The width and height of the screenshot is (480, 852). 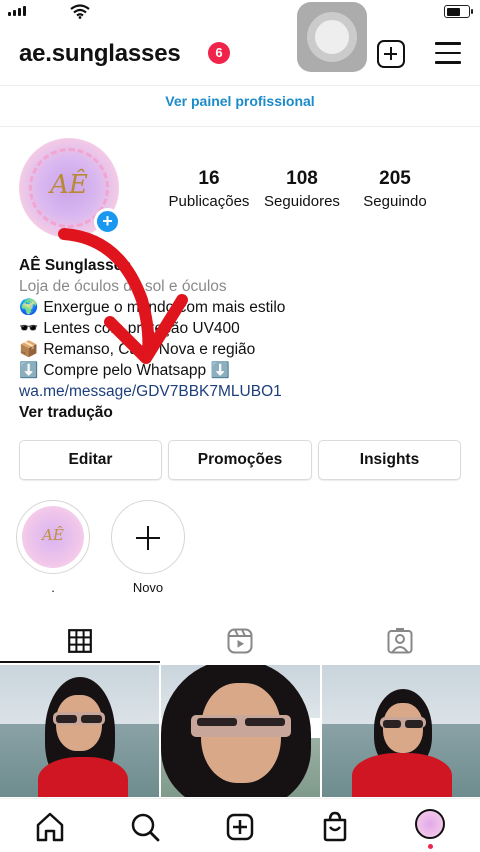 I want to click on profile-tabs, so click(x=240, y=641).